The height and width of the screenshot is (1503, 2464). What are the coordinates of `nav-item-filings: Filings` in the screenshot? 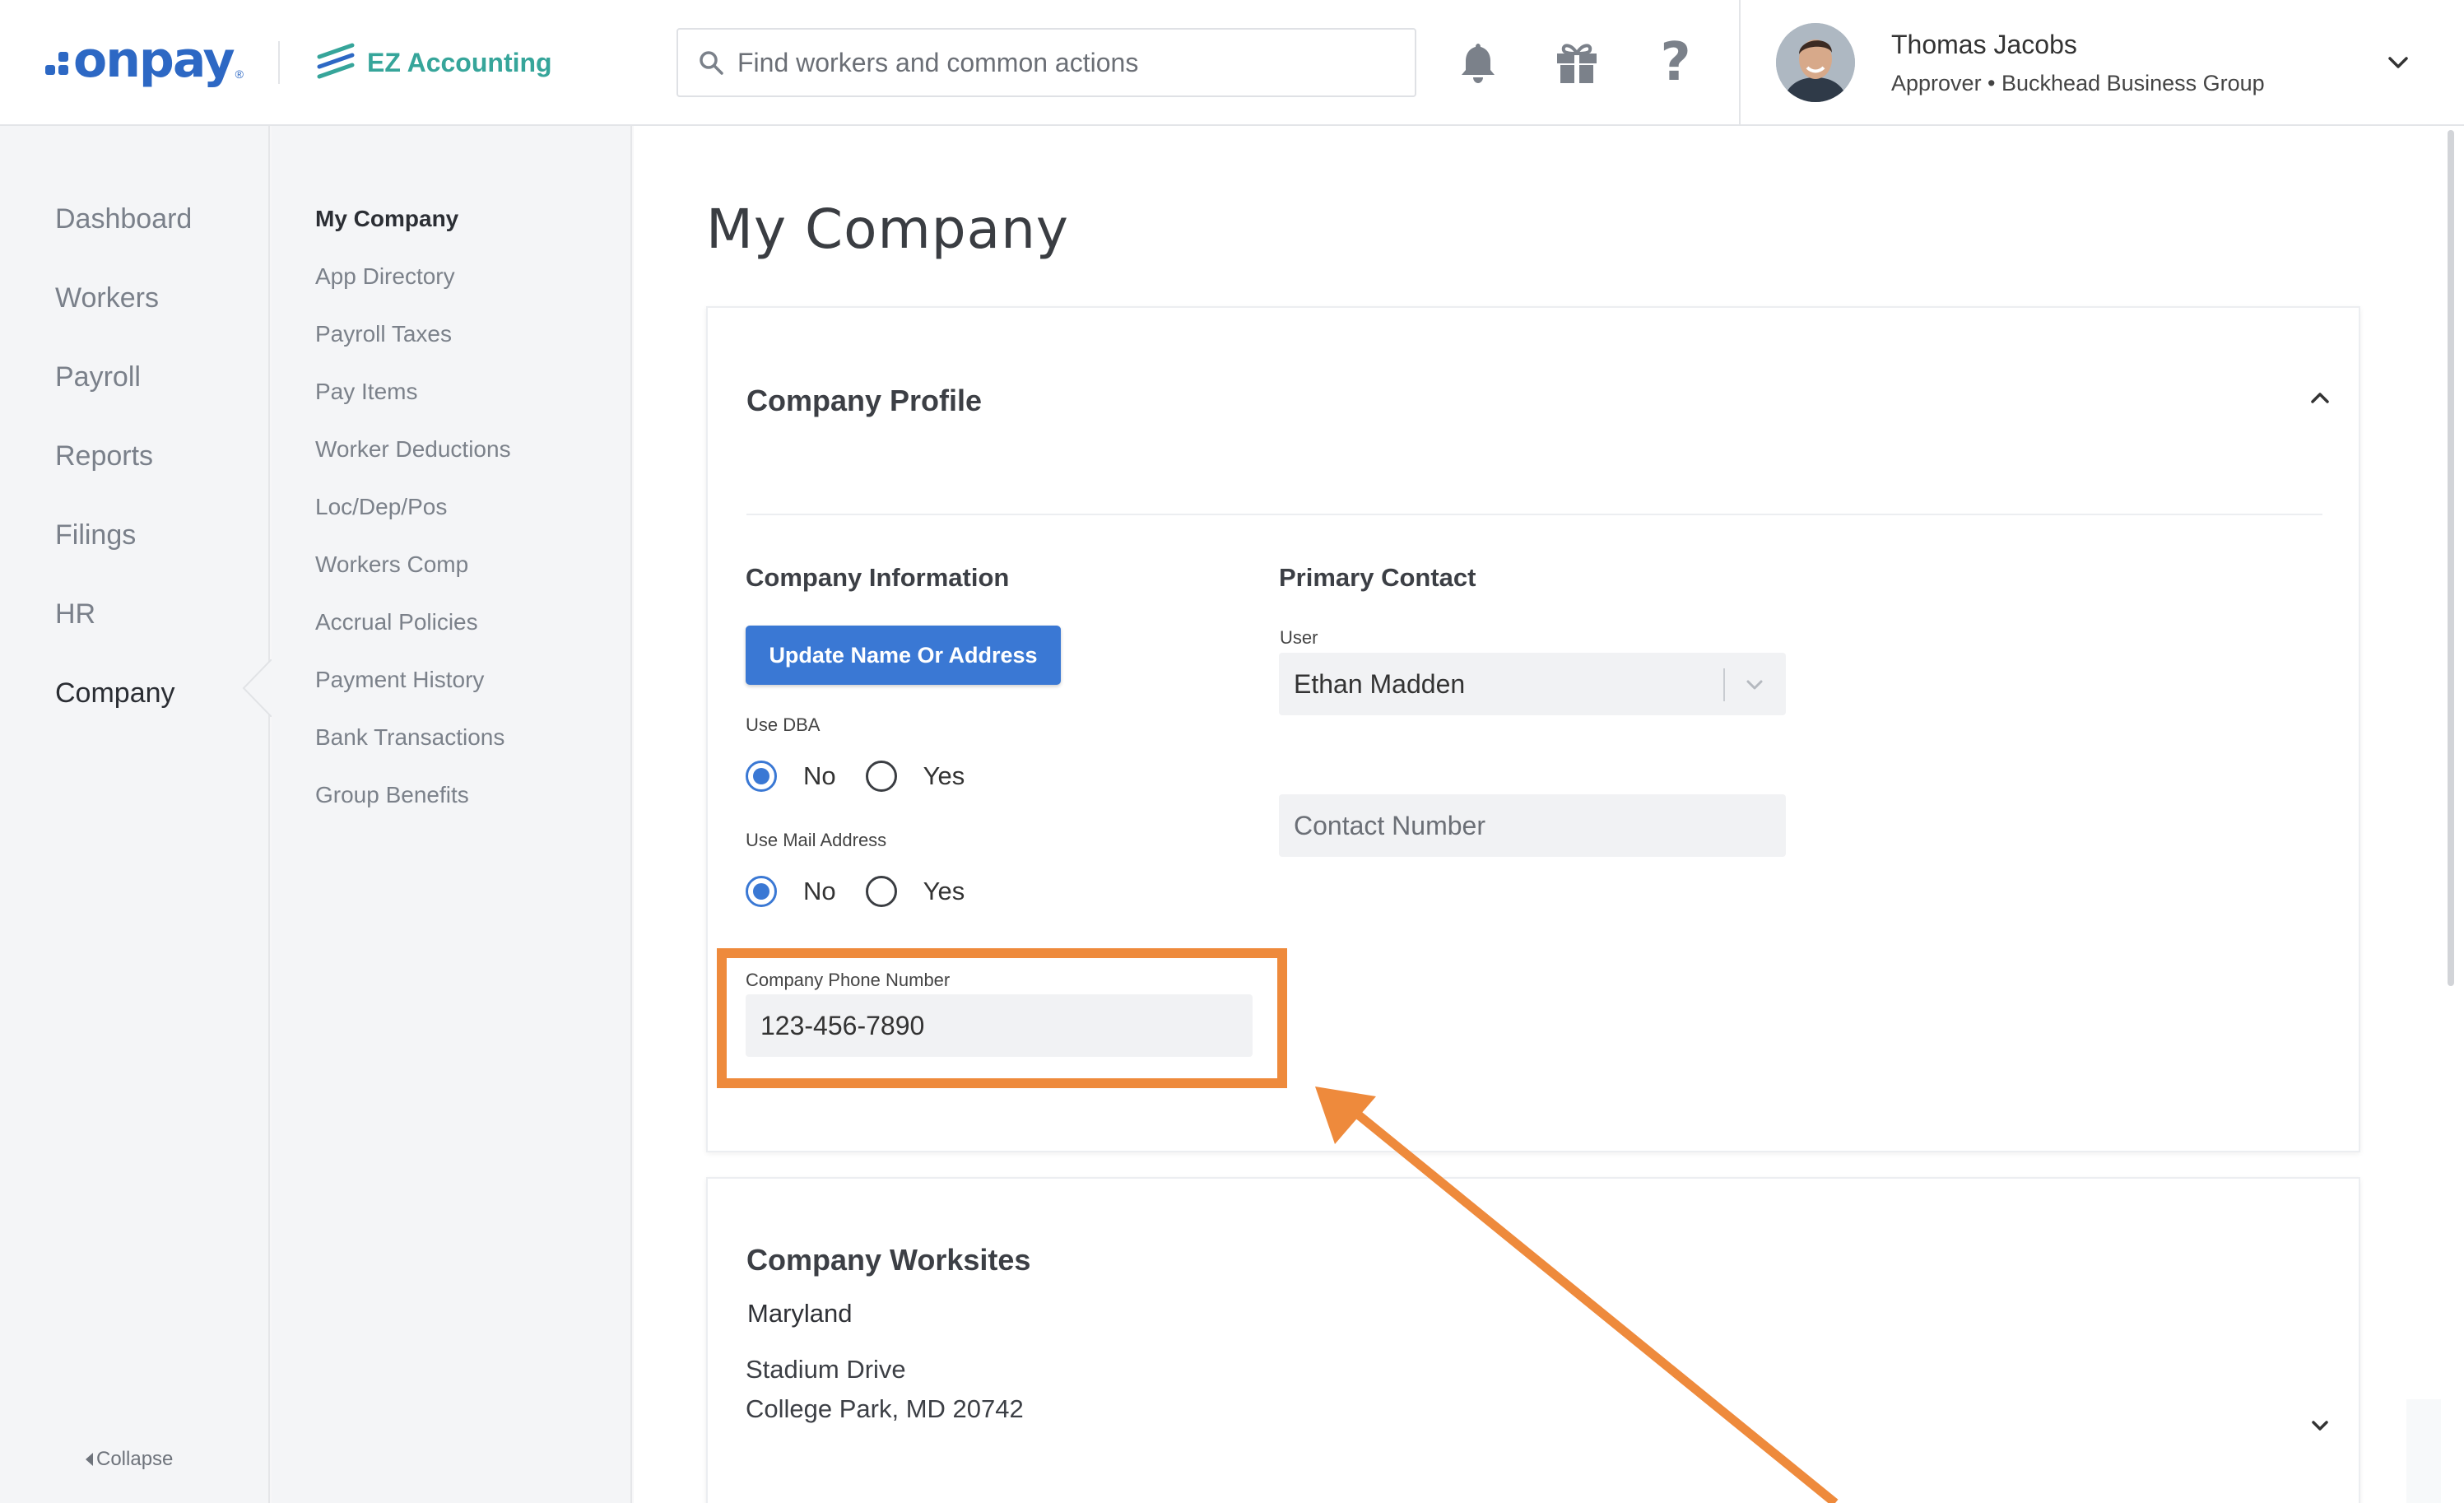 It's located at (95, 535).